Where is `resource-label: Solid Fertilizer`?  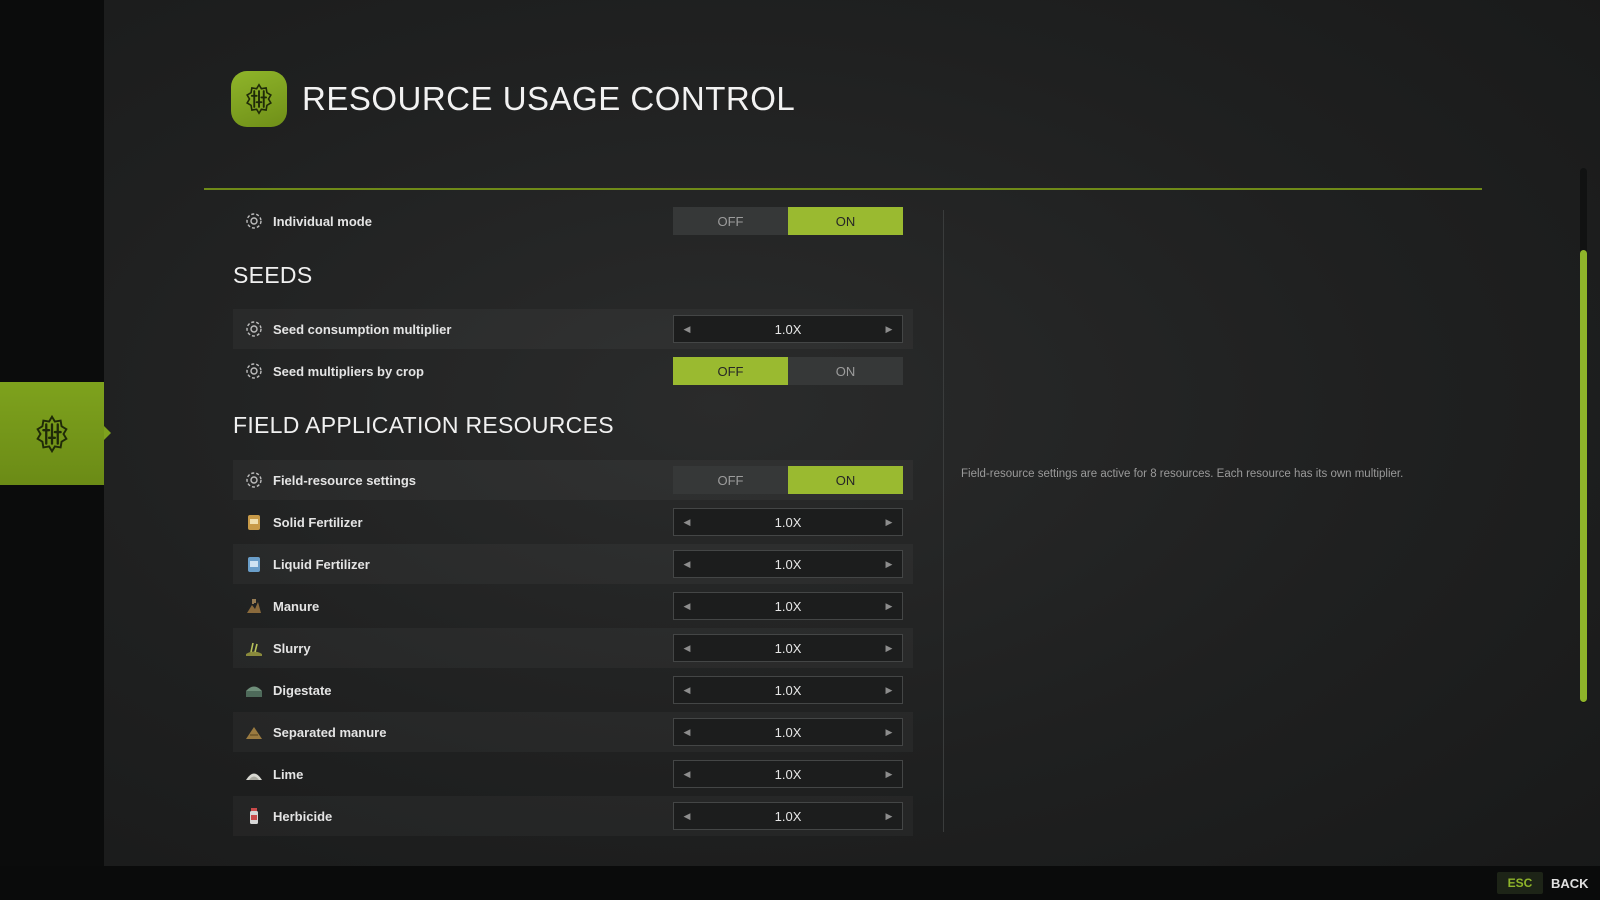
resource-label: Solid Fertilizer is located at coordinates (318, 522).